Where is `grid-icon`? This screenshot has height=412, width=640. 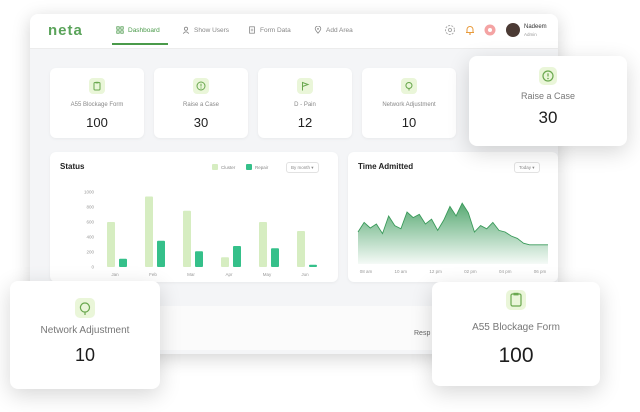 grid-icon is located at coordinates (120, 30).